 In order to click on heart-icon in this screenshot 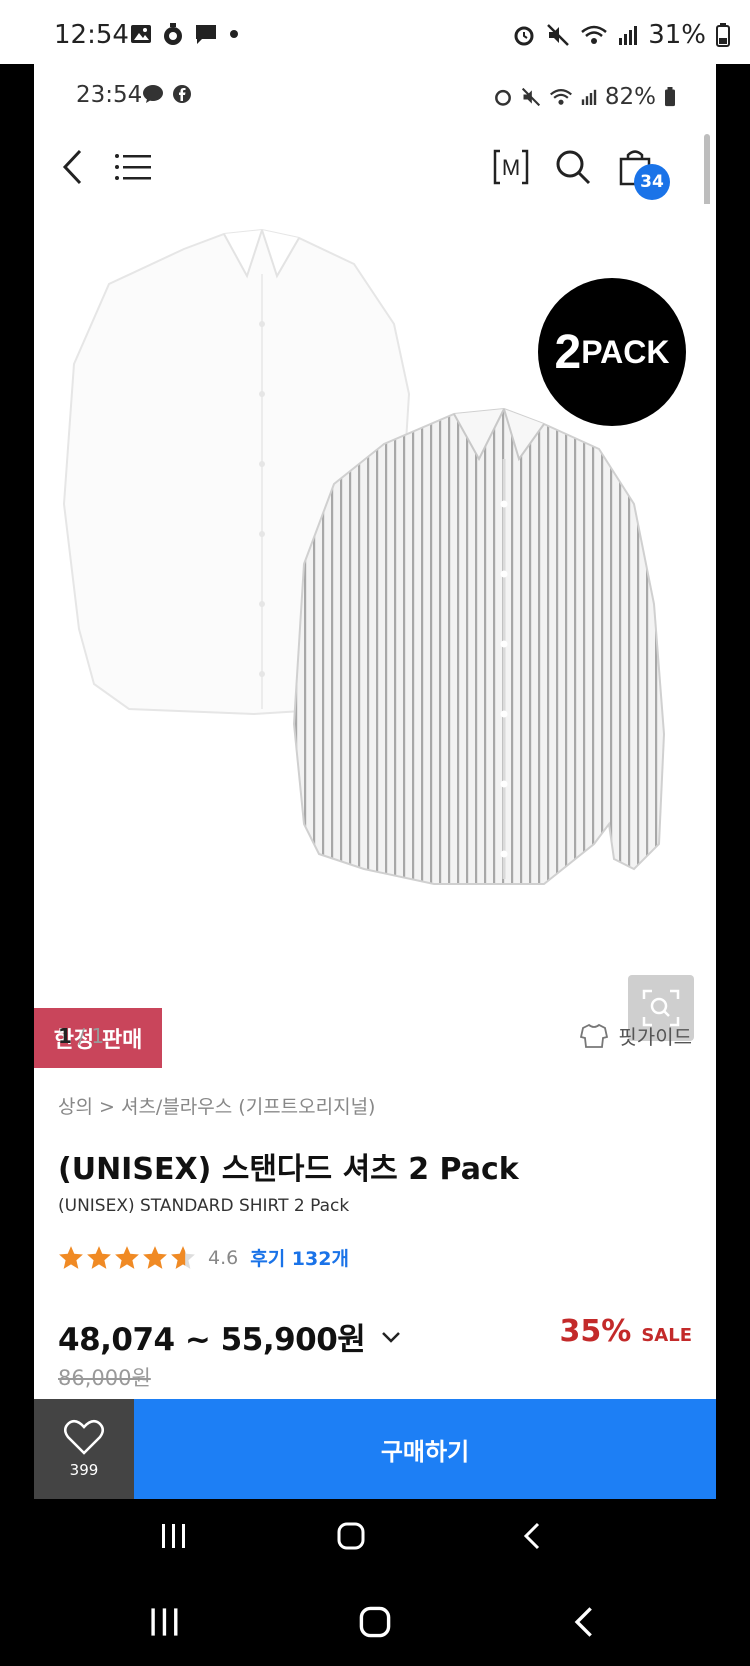, I will do `click(84, 1437)`.